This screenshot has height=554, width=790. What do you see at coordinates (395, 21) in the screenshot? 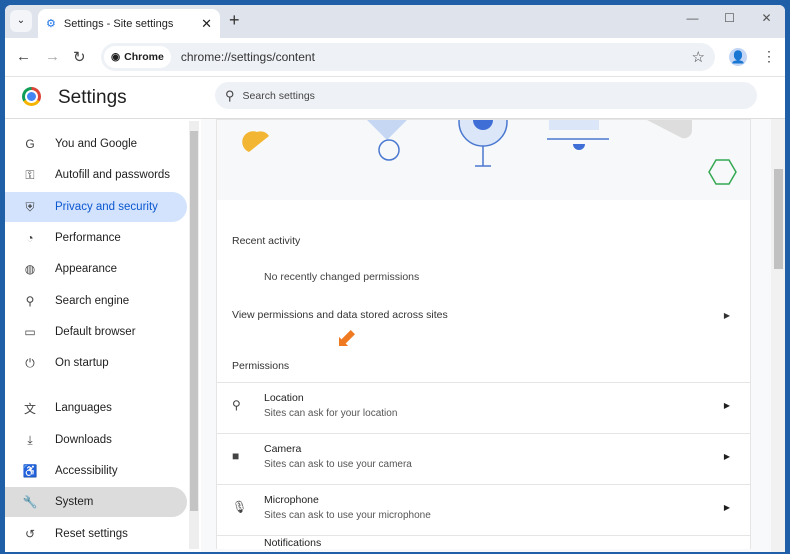
I see `tab-strip: ⌄ ⚙ Settings - Site settings ✕ + — ☐ ✕` at bounding box center [395, 21].